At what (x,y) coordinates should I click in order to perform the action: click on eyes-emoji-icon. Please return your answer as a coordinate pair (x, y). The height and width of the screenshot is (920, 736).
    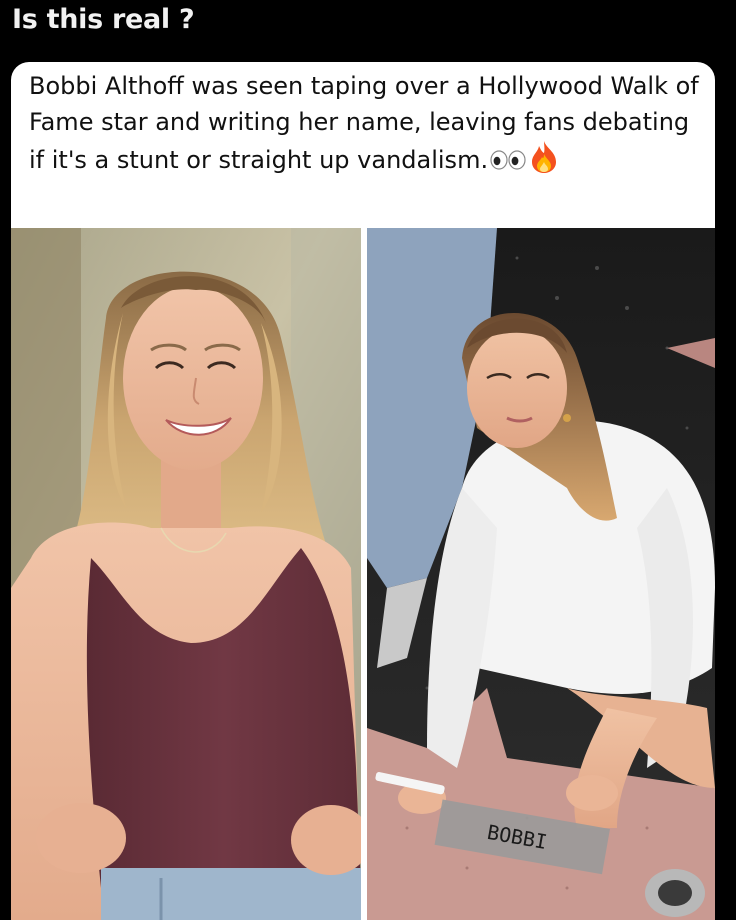
    Looking at the image, I should click on (508, 162).